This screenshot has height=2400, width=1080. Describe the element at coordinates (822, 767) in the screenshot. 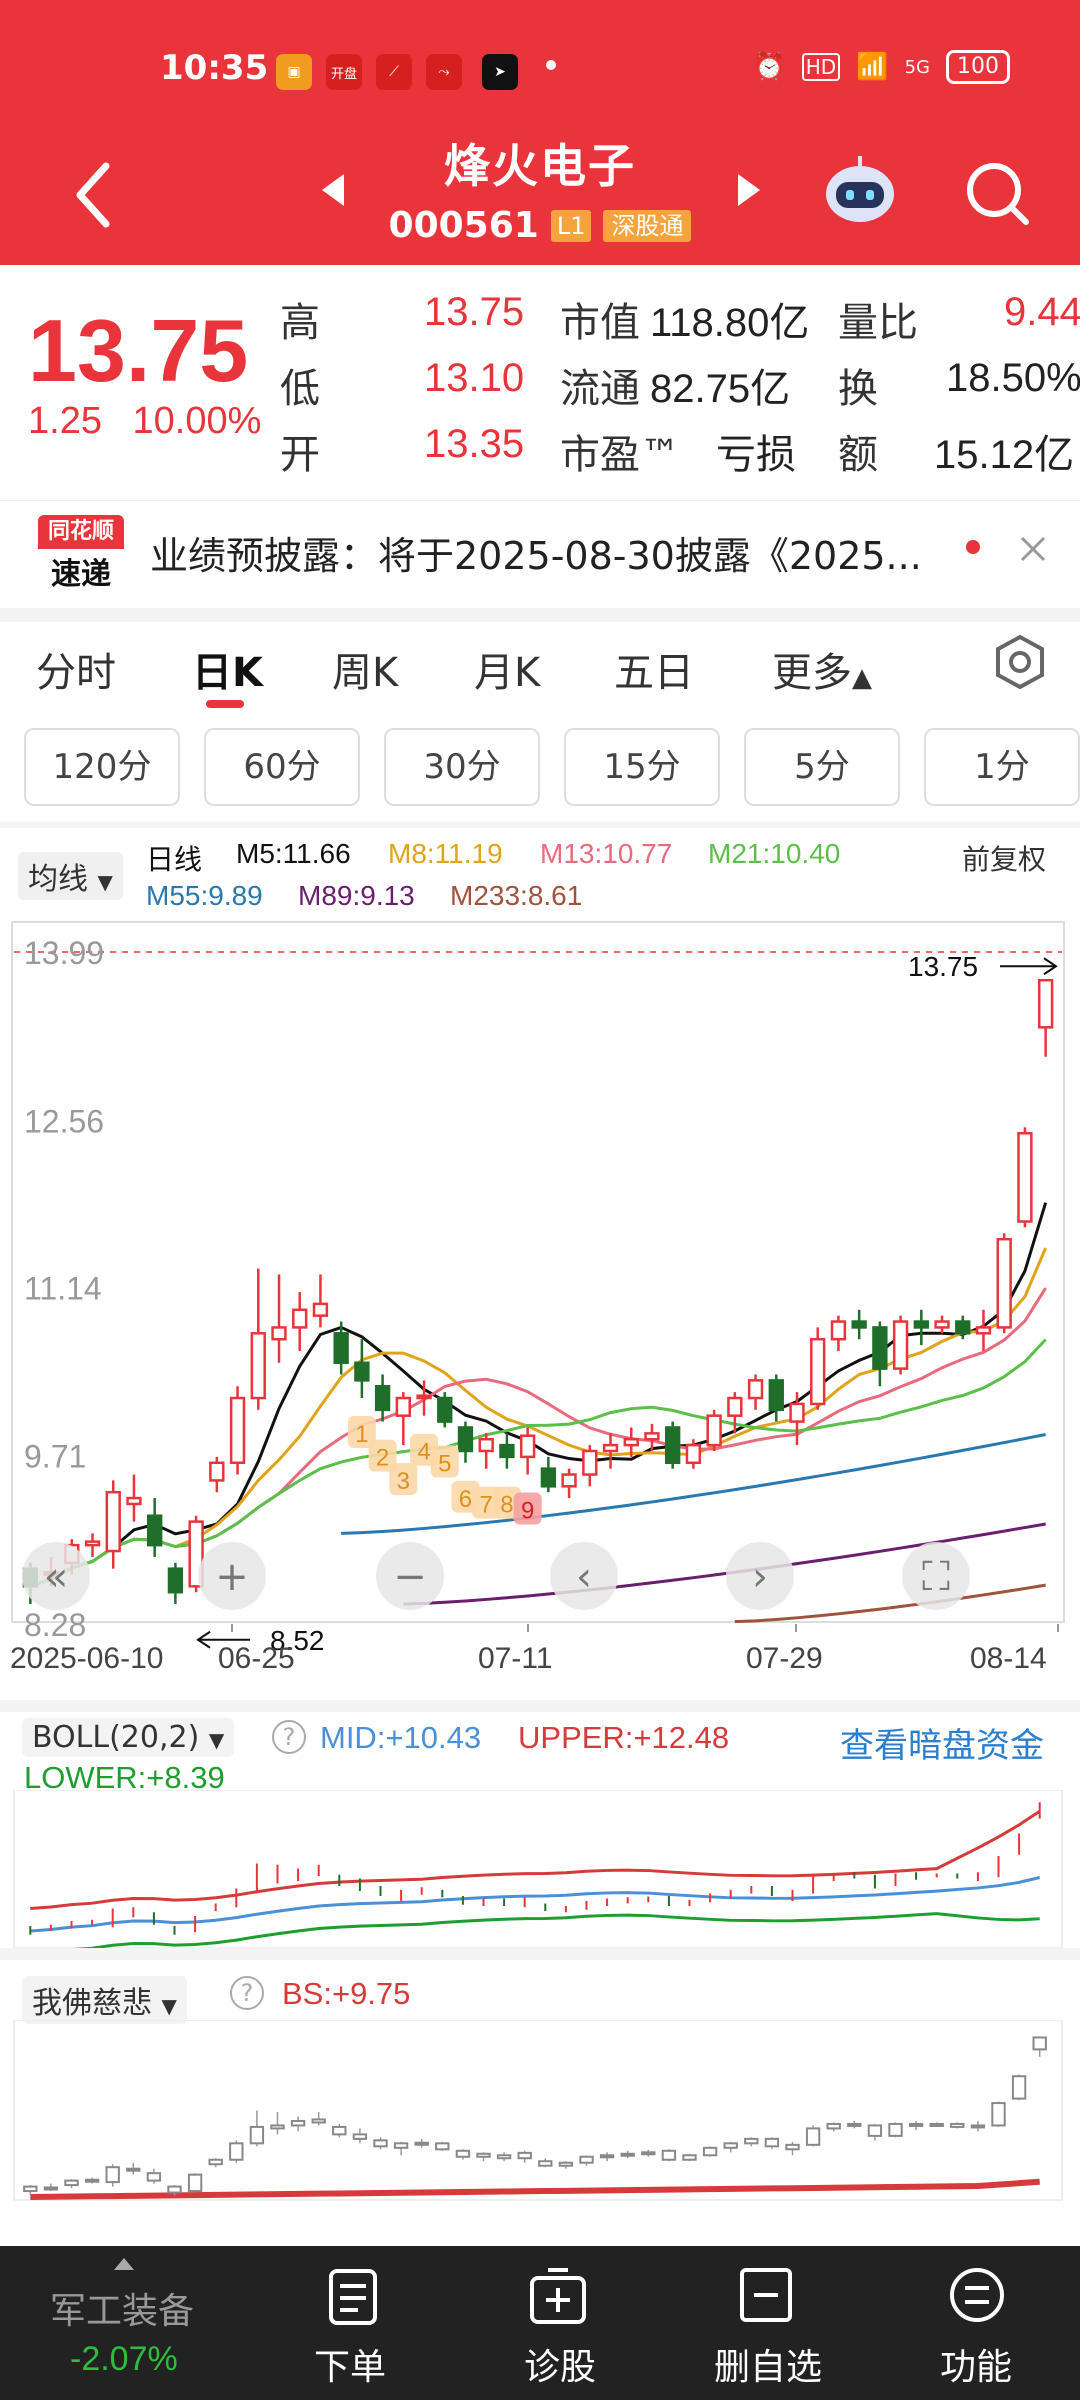

I see `minute-button-5: 5分` at that location.